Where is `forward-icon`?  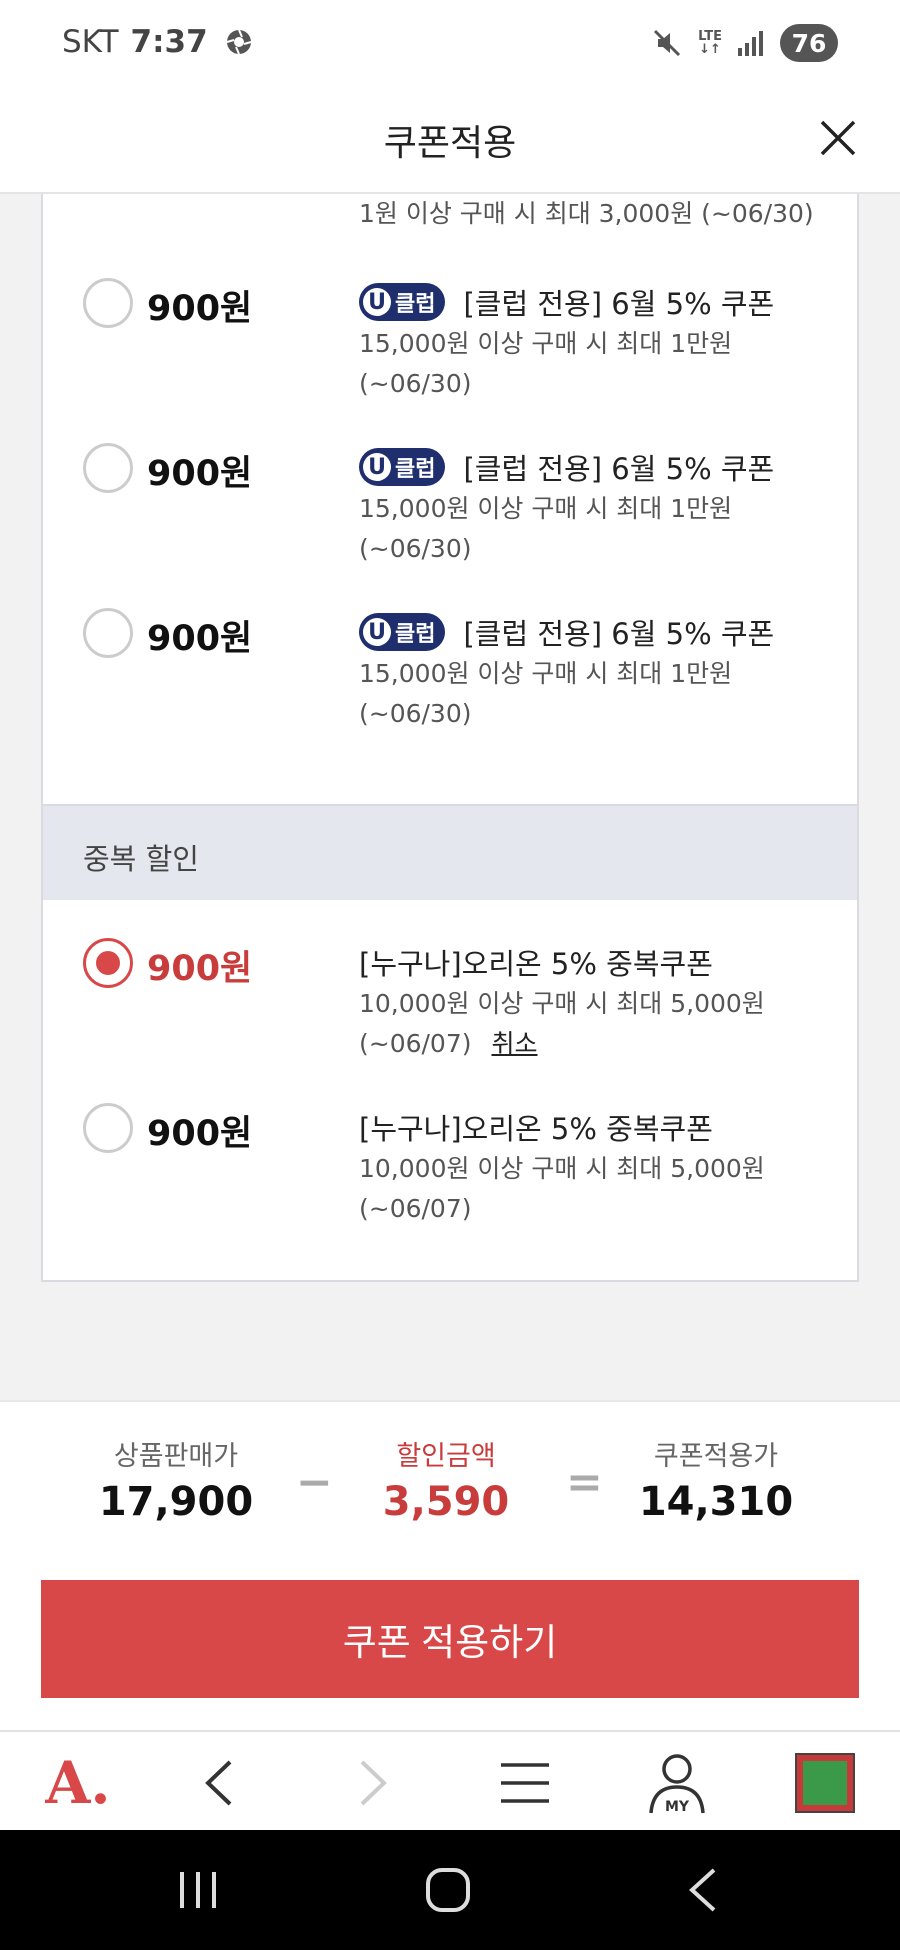 forward-icon is located at coordinates (373, 1783).